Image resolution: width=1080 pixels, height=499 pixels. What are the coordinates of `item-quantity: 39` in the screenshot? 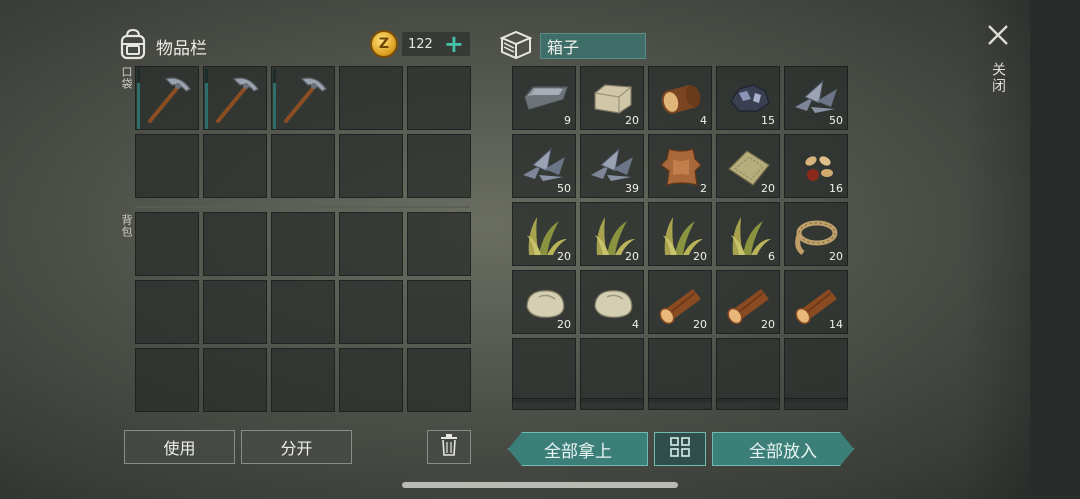 It's located at (632, 188).